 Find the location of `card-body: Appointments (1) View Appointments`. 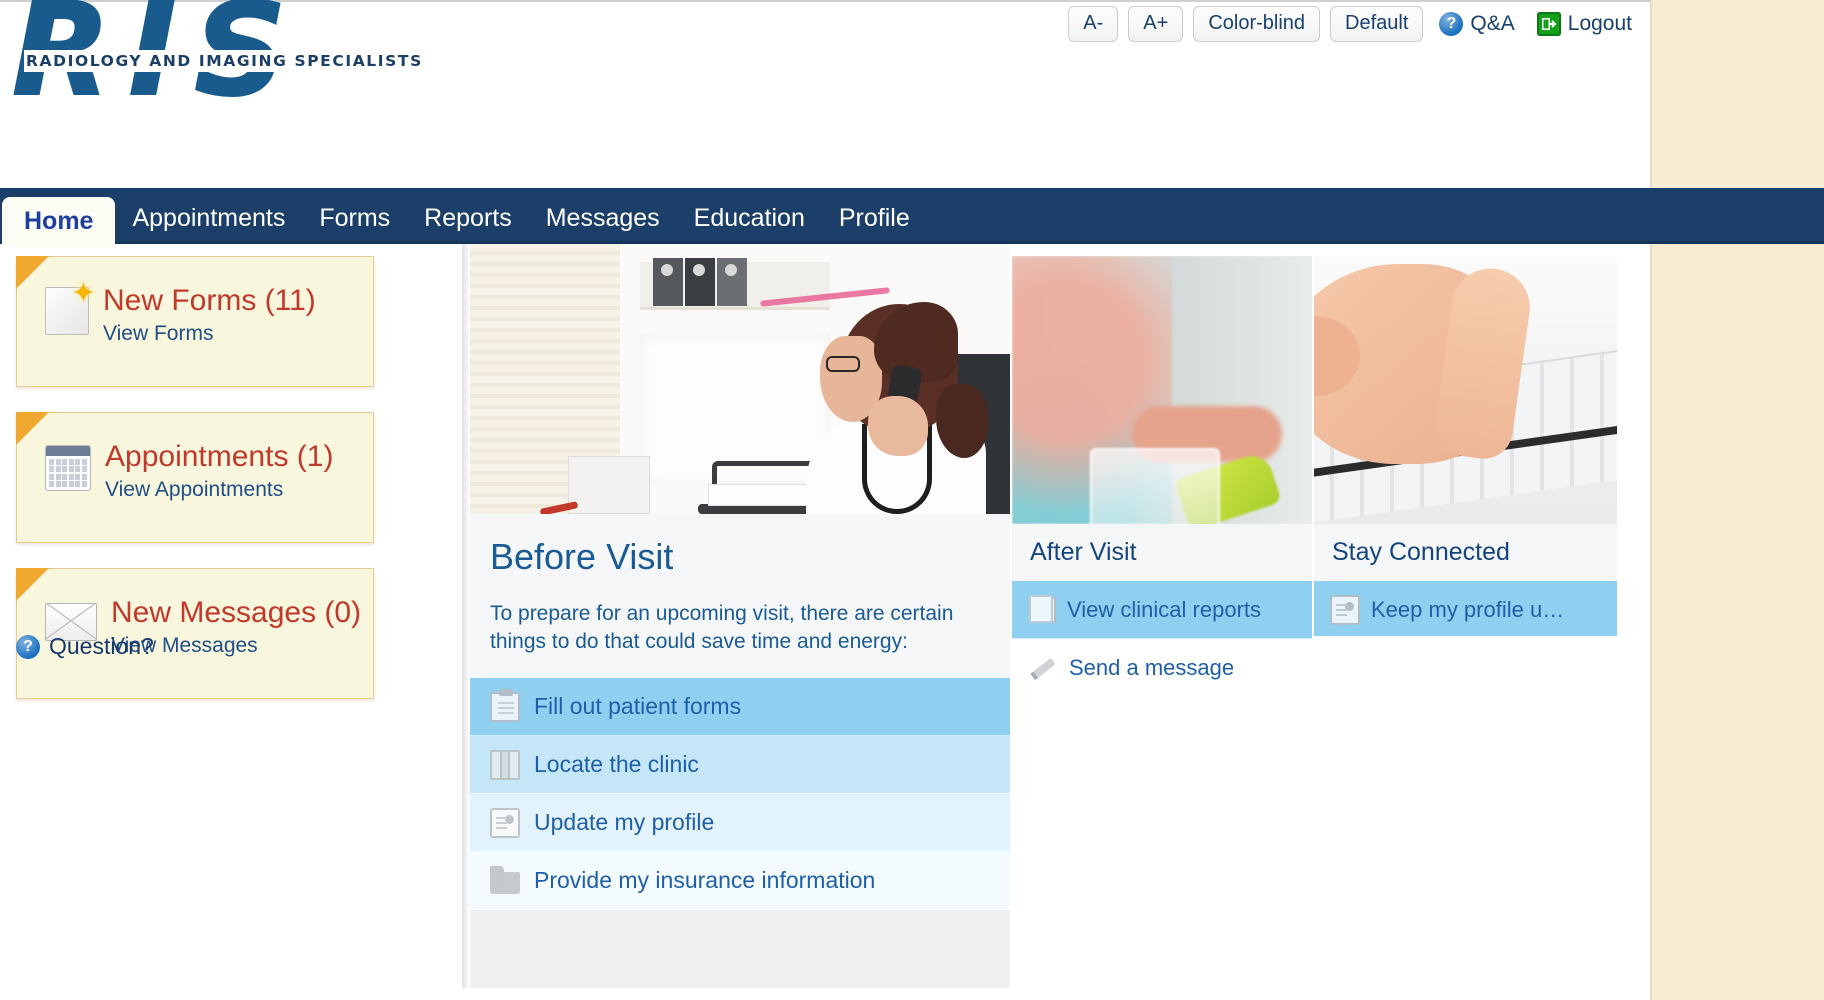

card-body: Appointments (1) View Appointments is located at coordinates (195, 457).